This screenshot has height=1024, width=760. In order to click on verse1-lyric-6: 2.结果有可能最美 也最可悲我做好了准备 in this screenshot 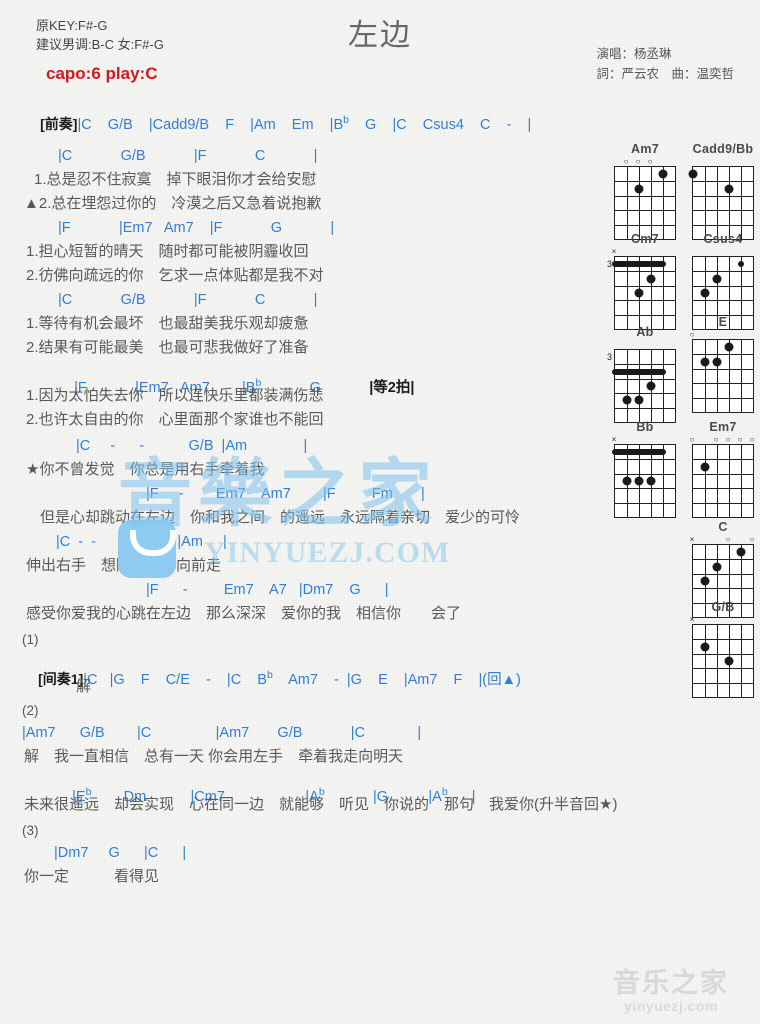, I will do `click(167, 347)`.